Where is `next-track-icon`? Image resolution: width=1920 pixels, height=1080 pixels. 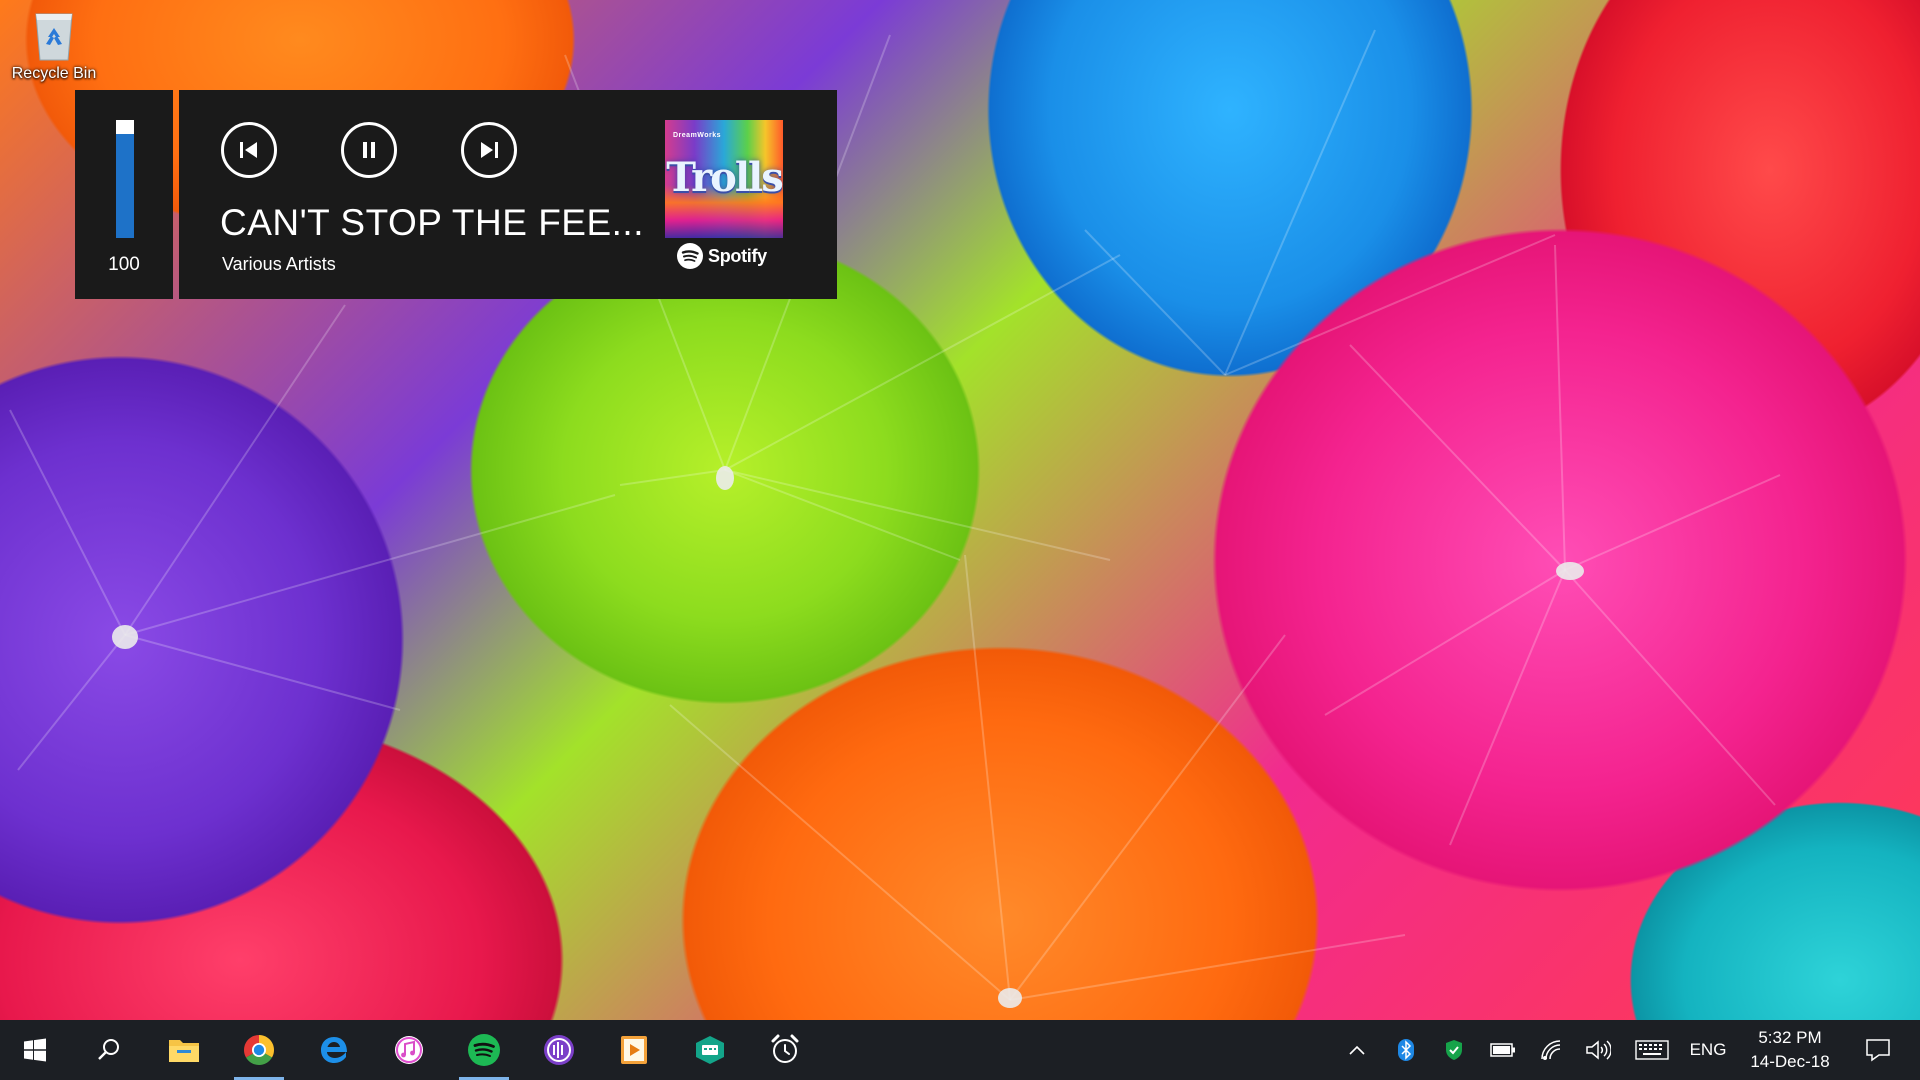
next-track-icon is located at coordinates (489, 150).